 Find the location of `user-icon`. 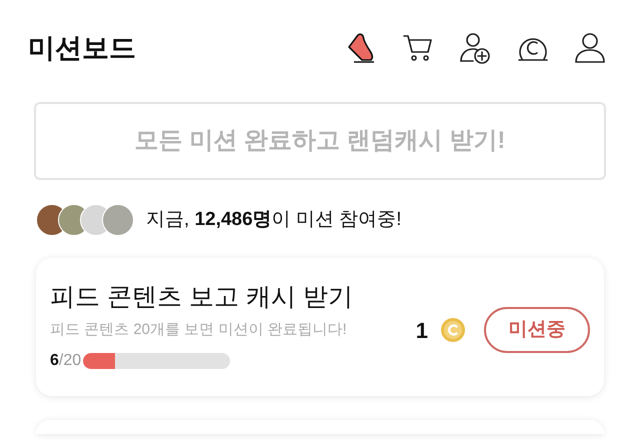

user-icon is located at coordinates (590, 48).